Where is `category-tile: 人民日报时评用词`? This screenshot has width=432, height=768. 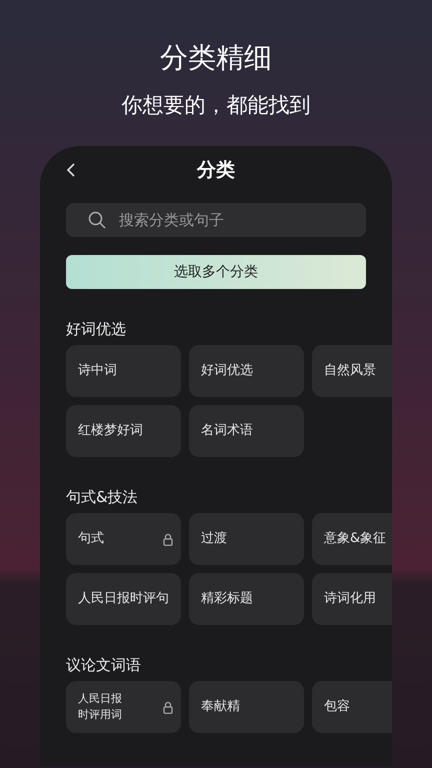 category-tile: 人民日报时评用词 is located at coordinates (123, 707).